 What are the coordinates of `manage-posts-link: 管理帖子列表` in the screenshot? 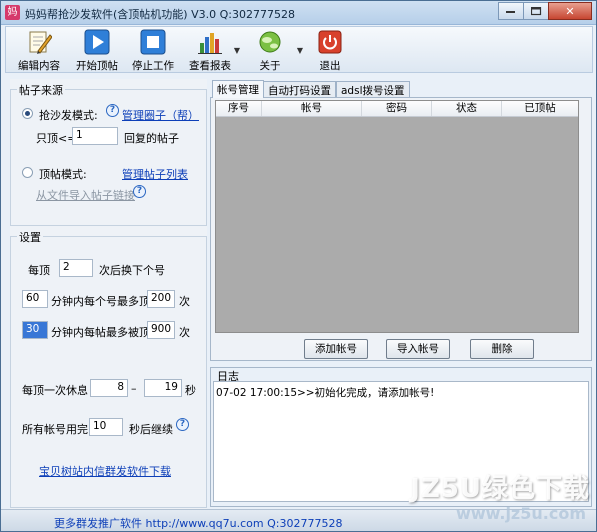 It's located at (155, 174).